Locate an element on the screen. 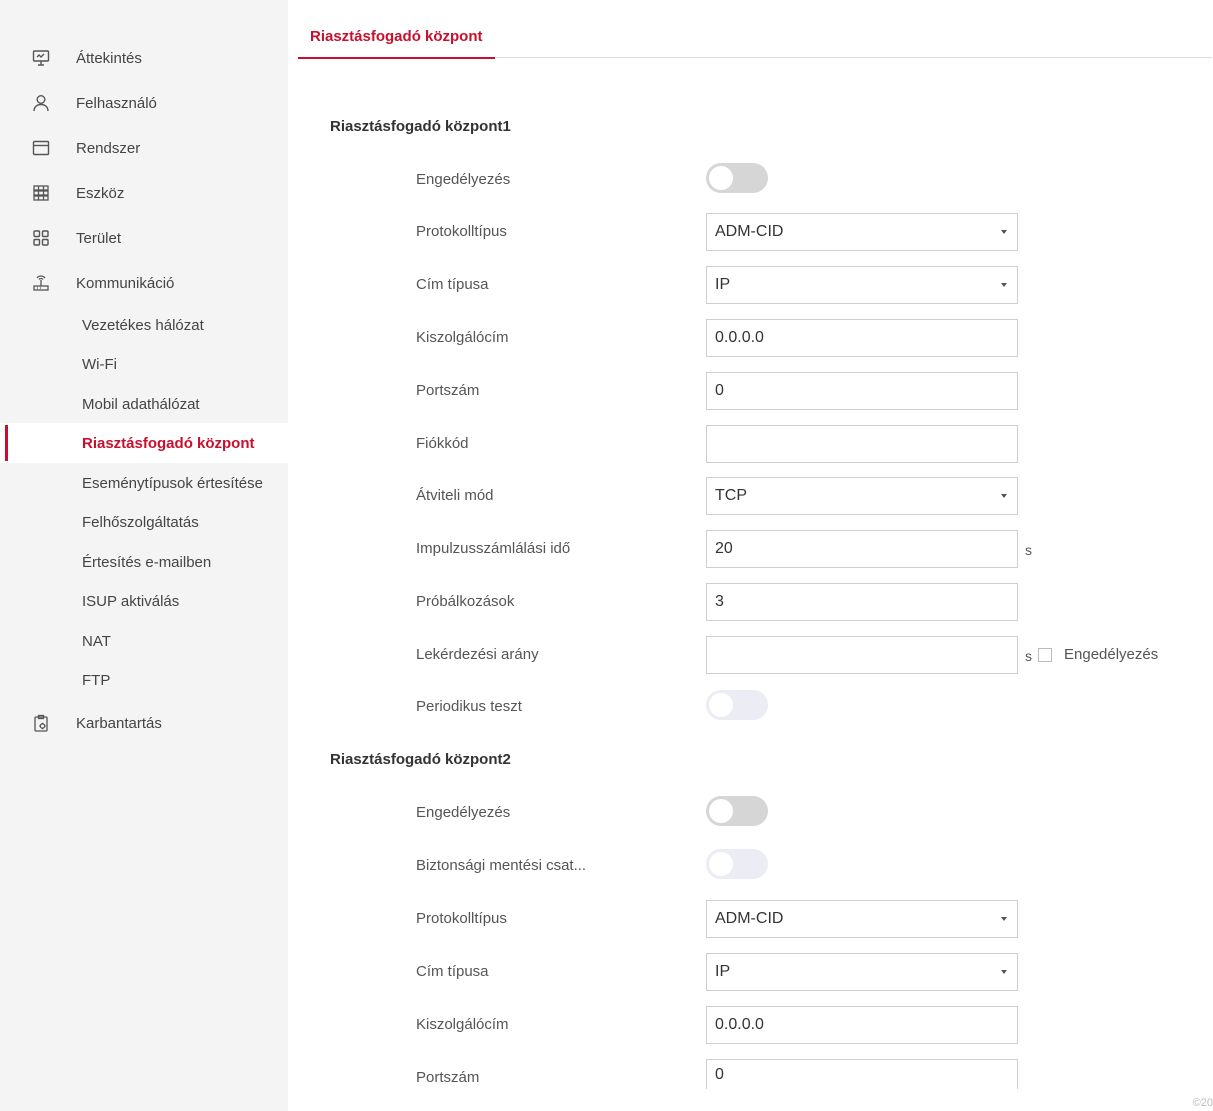  sidebar-subitem-isup-activation: ISUP aktiválás is located at coordinates (144, 601).